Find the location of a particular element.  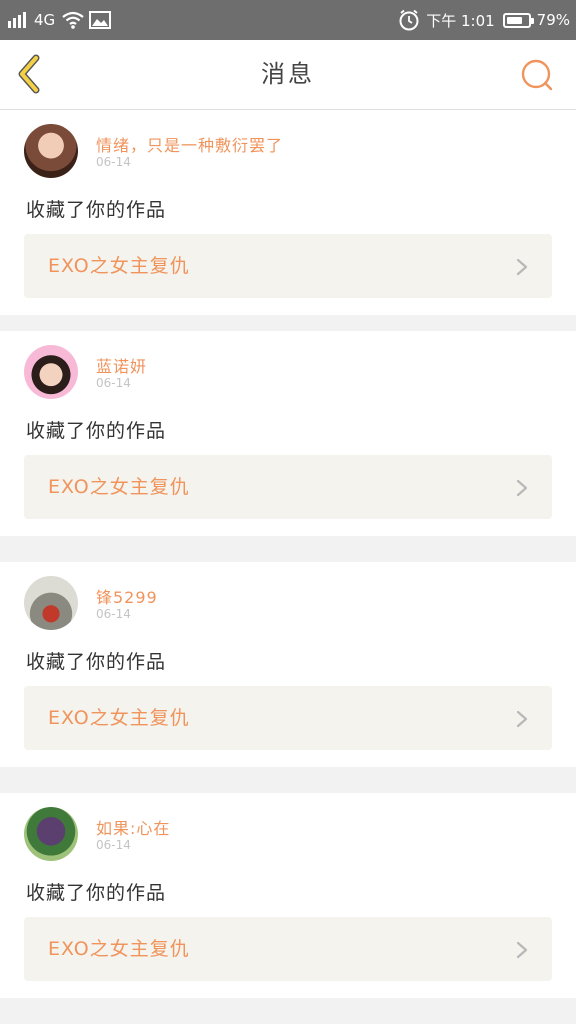

clock: 下午 1:01 is located at coordinates (460, 20).